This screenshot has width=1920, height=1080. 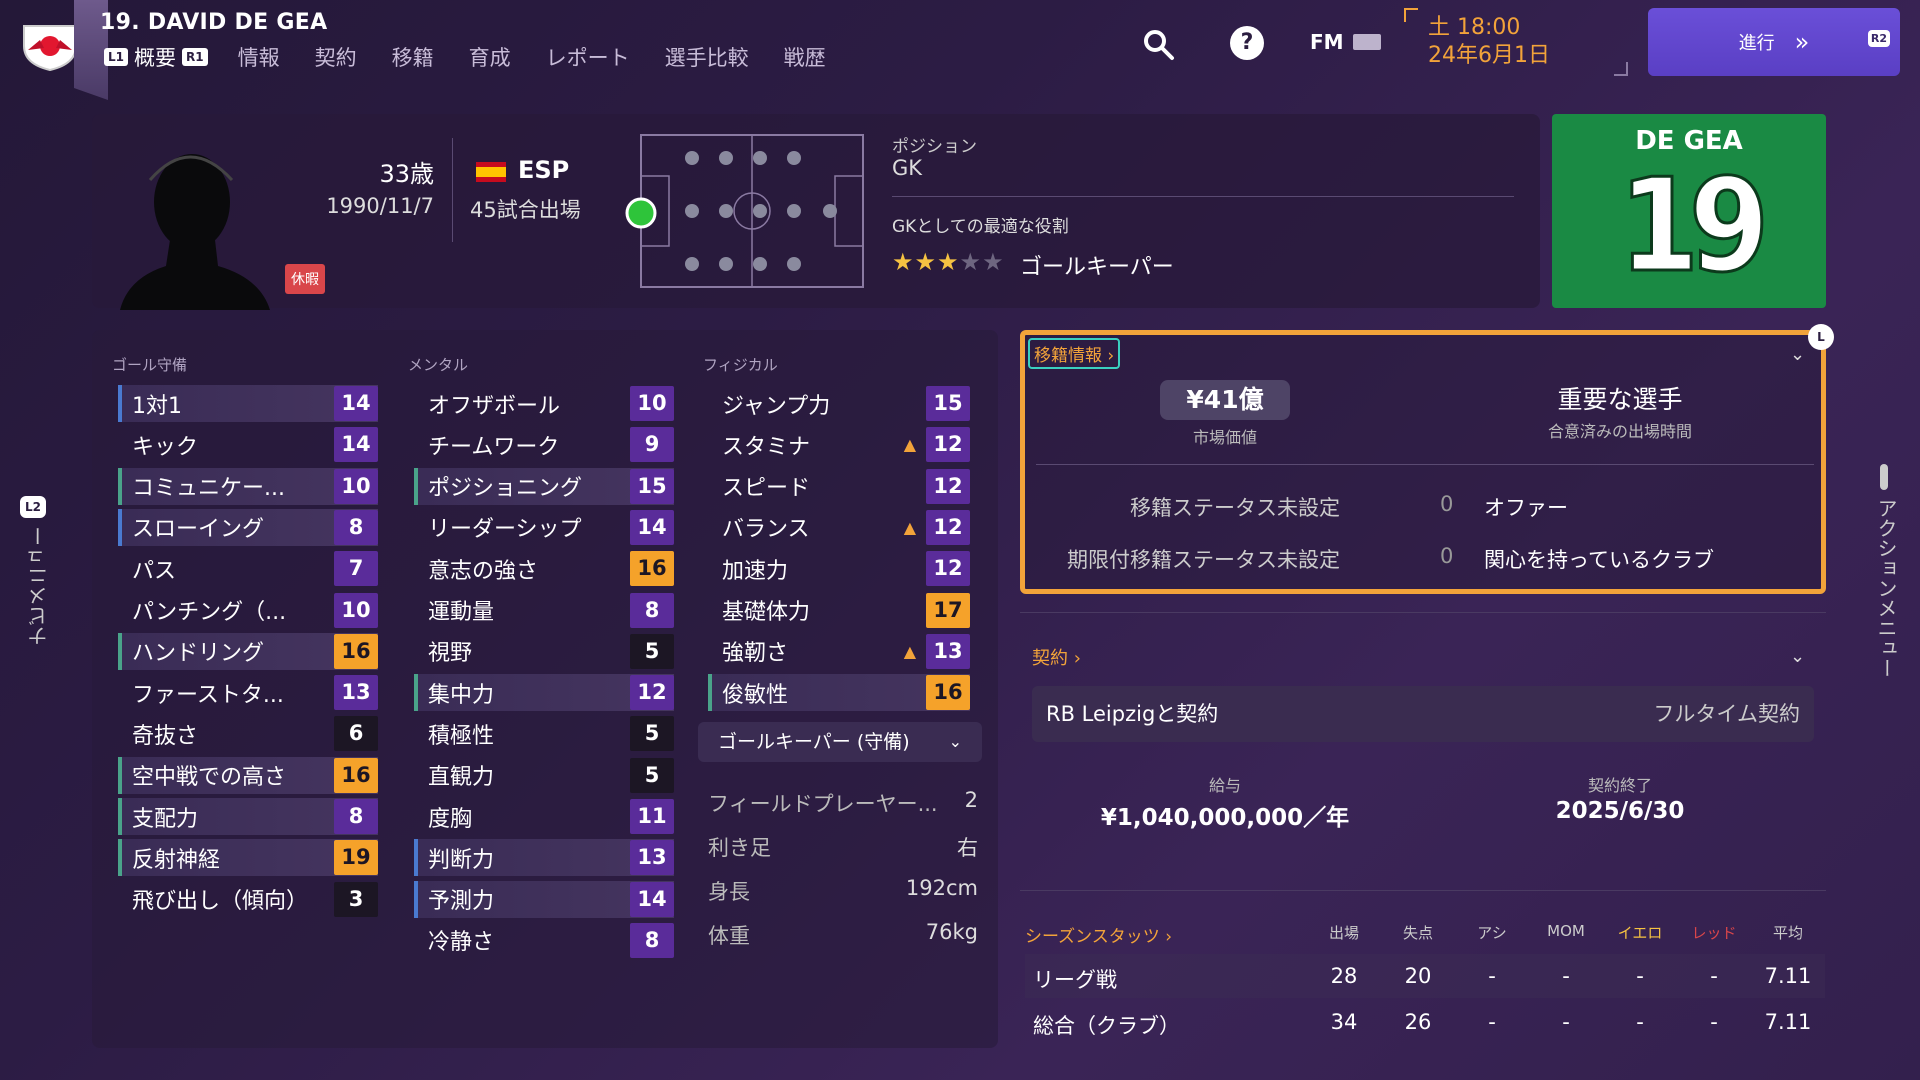 I want to click on attribute-name: 1対1, so click(x=157, y=406).